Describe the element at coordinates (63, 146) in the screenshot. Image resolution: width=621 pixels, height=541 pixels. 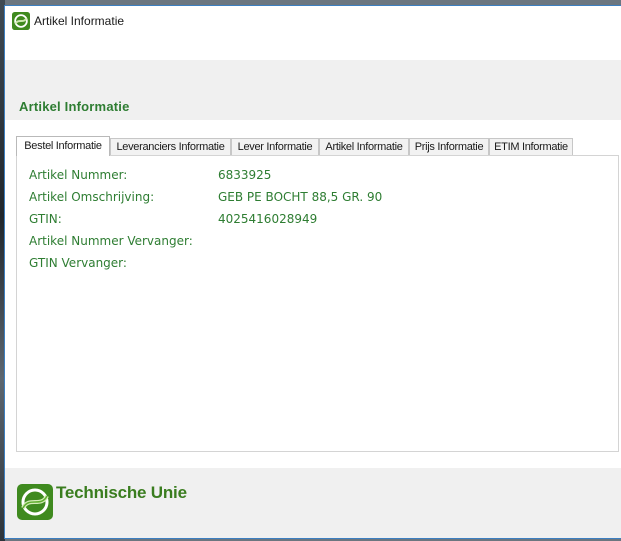
I see `tab-bestel-informatie: Bestel Informatie` at that location.